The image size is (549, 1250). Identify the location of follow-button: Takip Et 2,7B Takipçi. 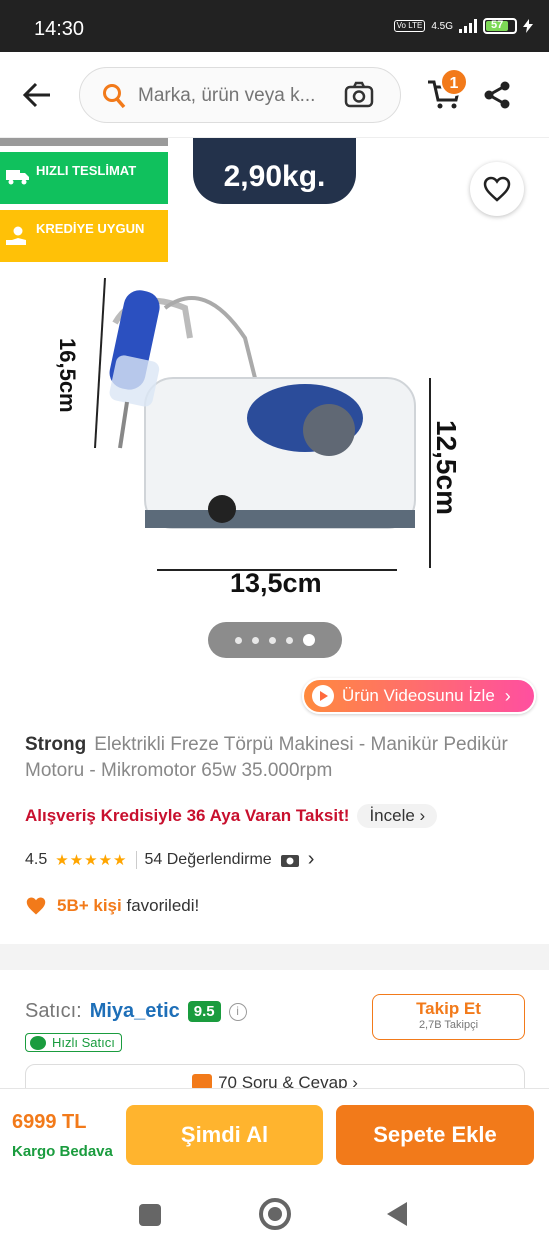
(448, 1017).